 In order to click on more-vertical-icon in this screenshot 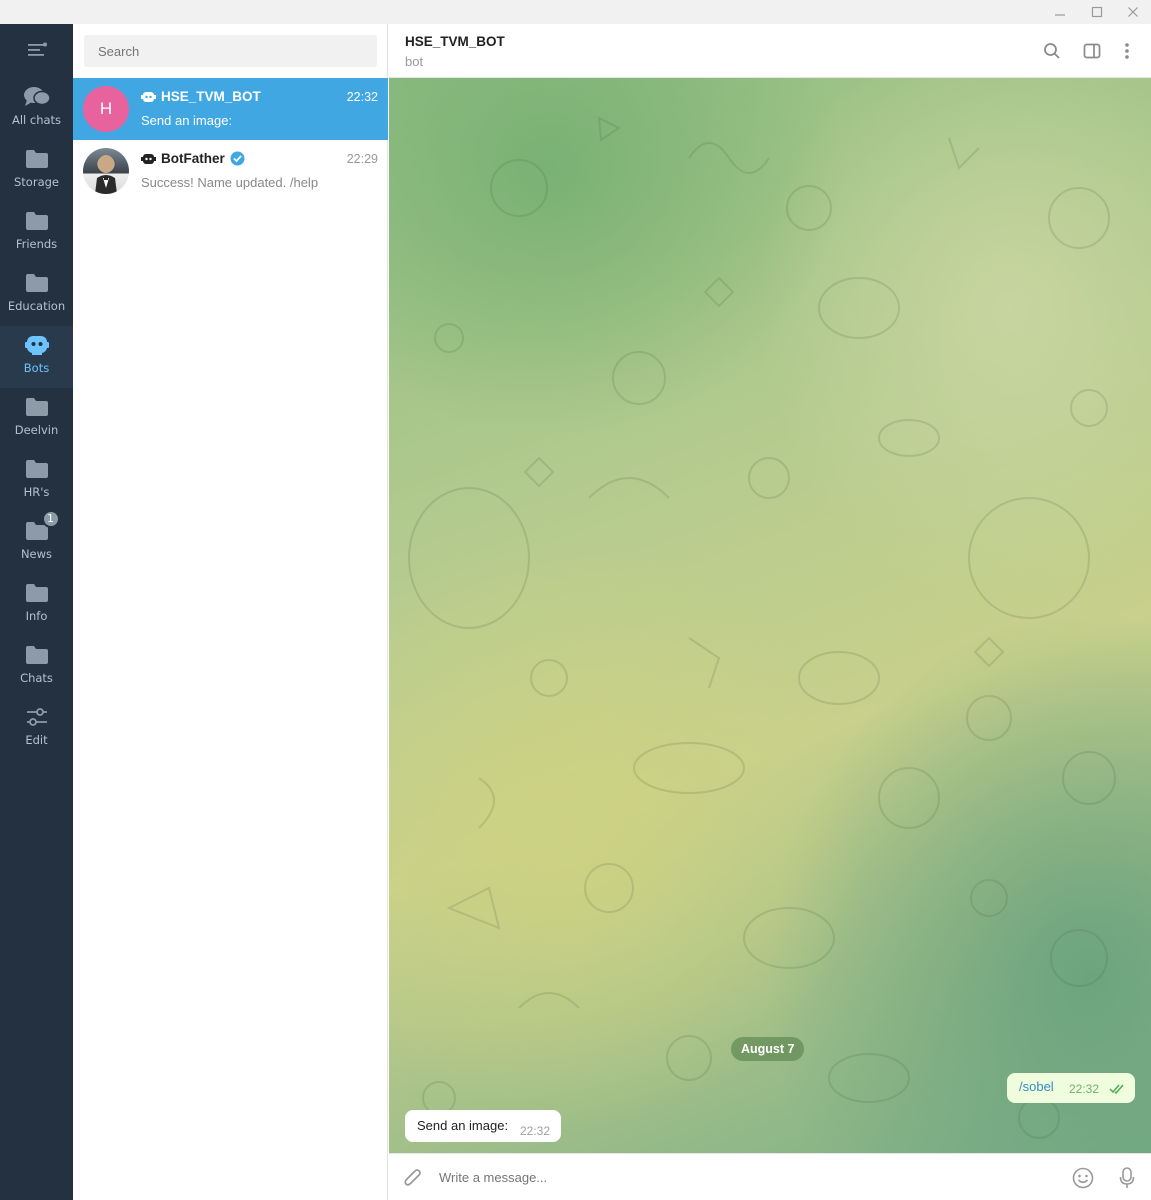, I will do `click(1127, 51)`.